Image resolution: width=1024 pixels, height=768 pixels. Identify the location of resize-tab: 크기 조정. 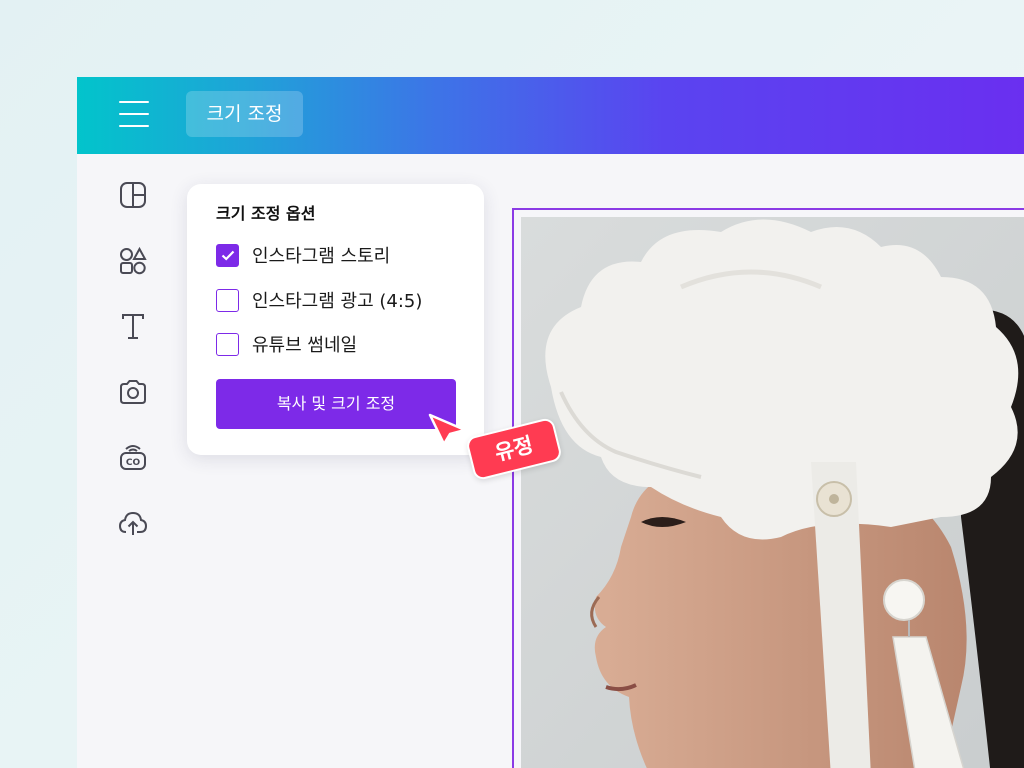
(244, 114).